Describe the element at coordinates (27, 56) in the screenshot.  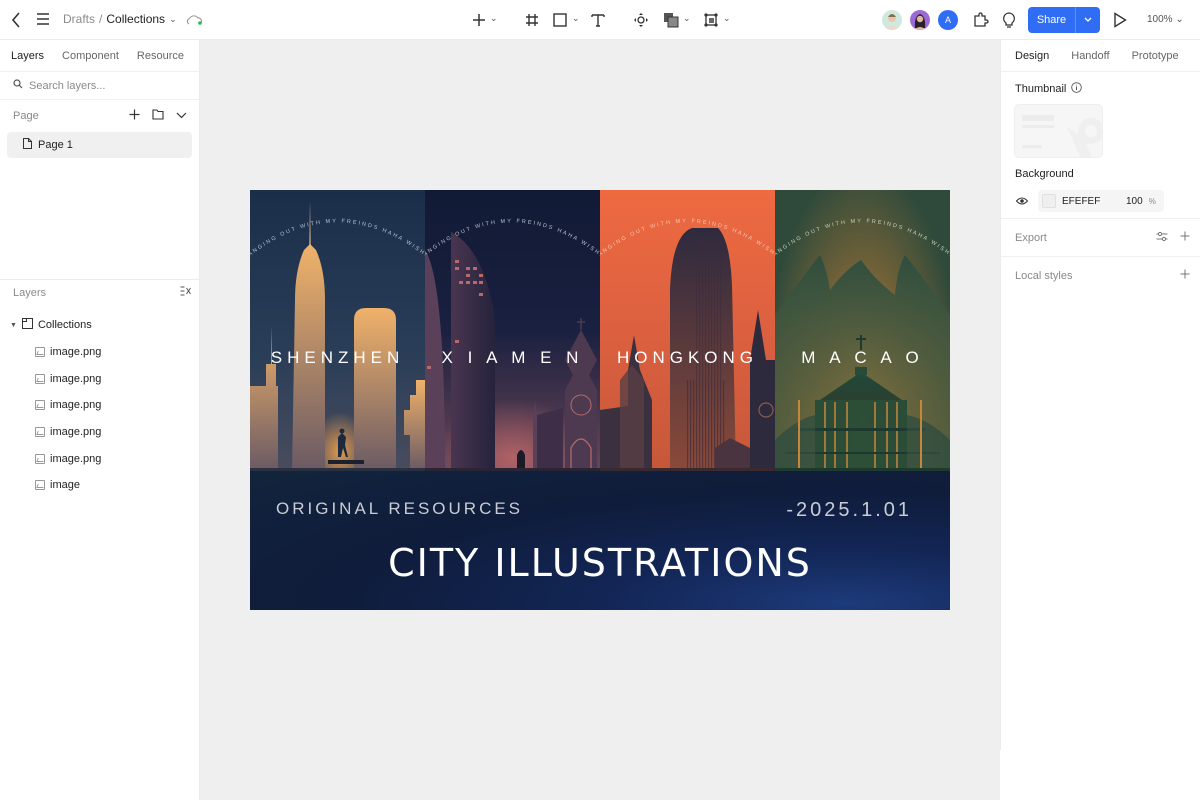
I see `tab-layers: Layers` at that location.